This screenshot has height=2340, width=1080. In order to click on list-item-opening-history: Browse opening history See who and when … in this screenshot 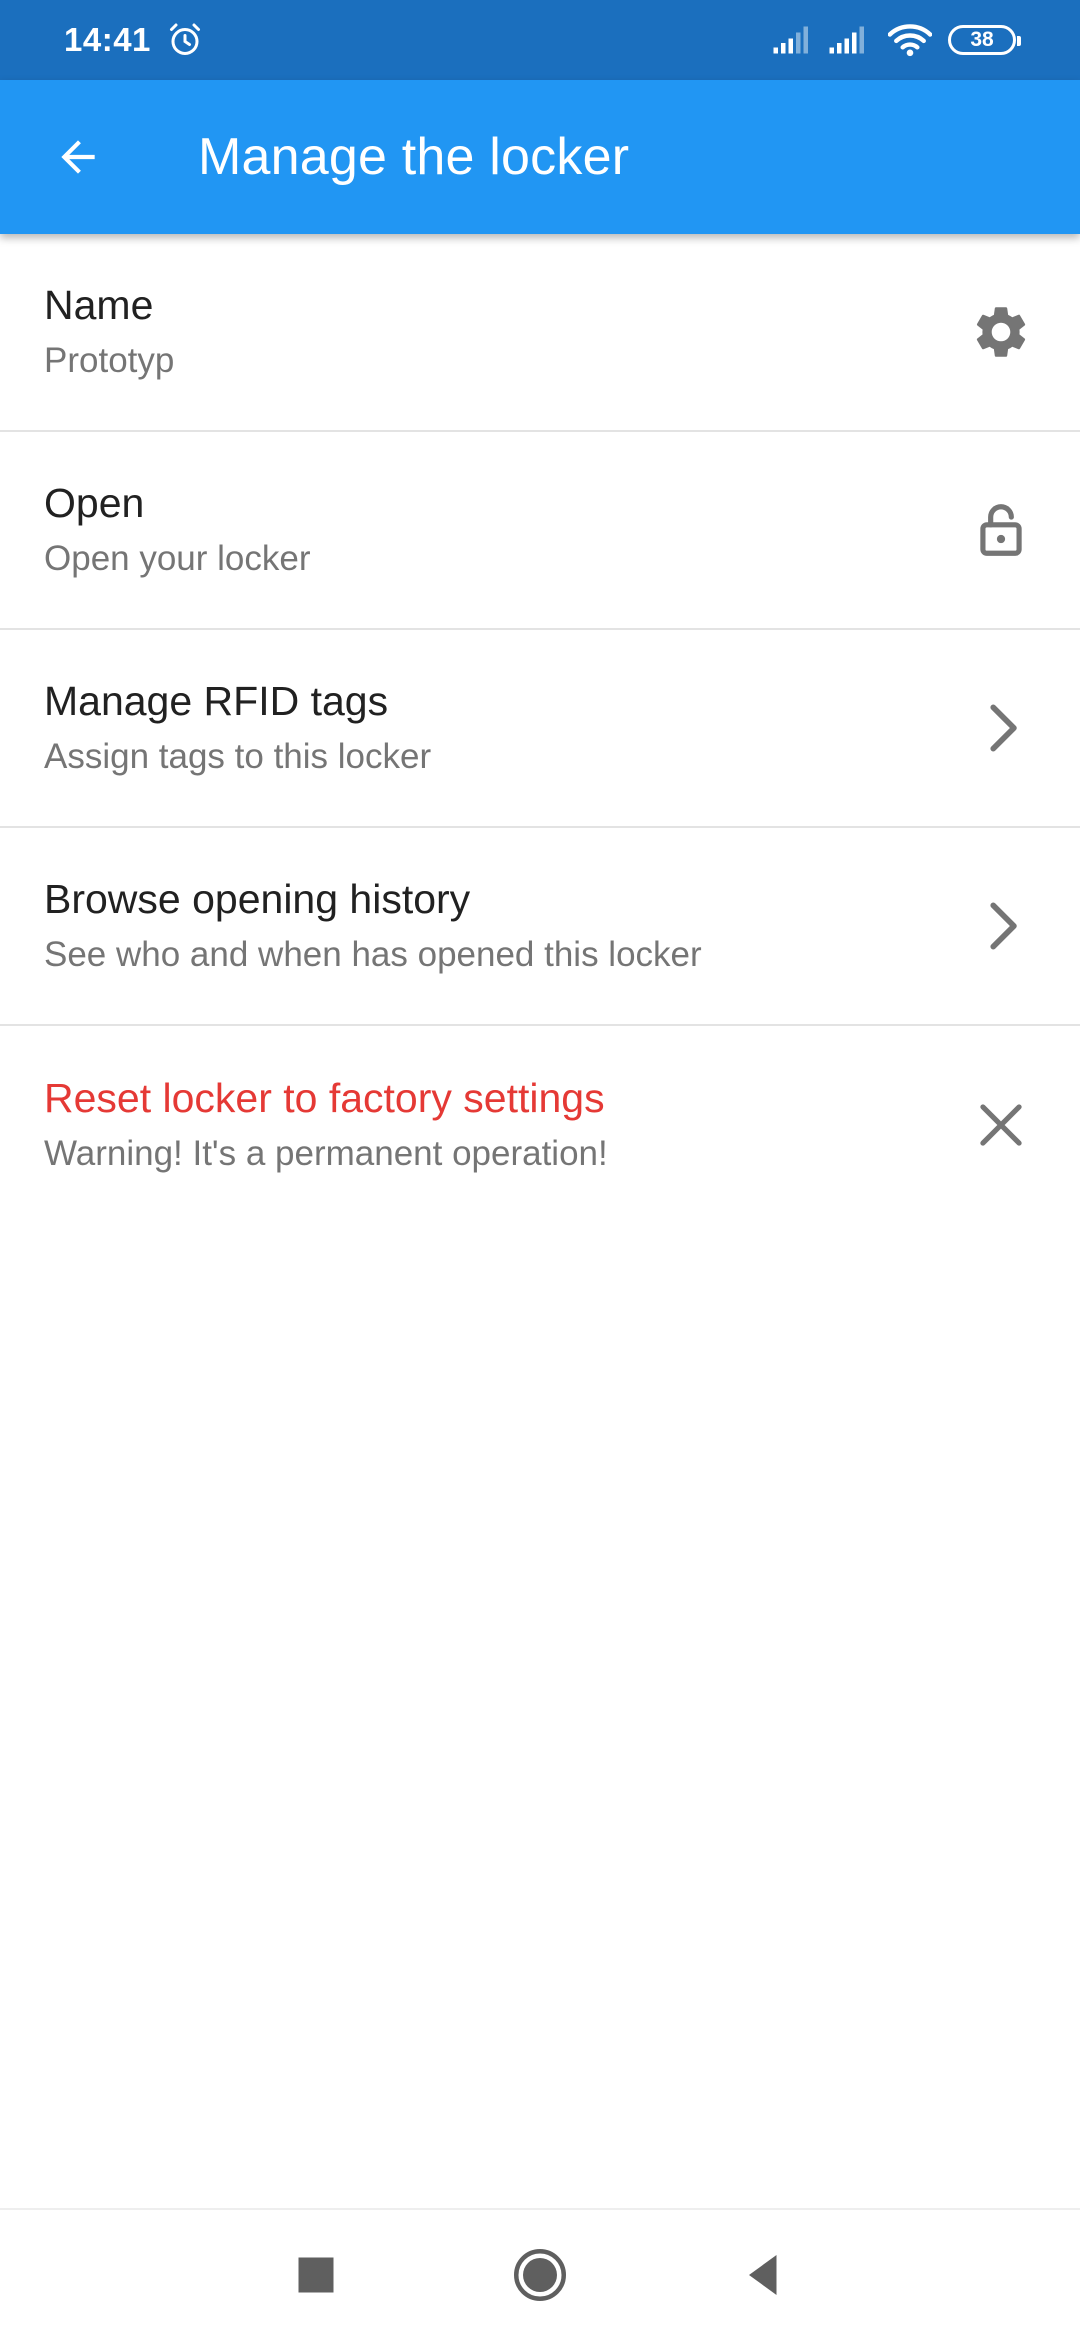, I will do `click(540, 927)`.